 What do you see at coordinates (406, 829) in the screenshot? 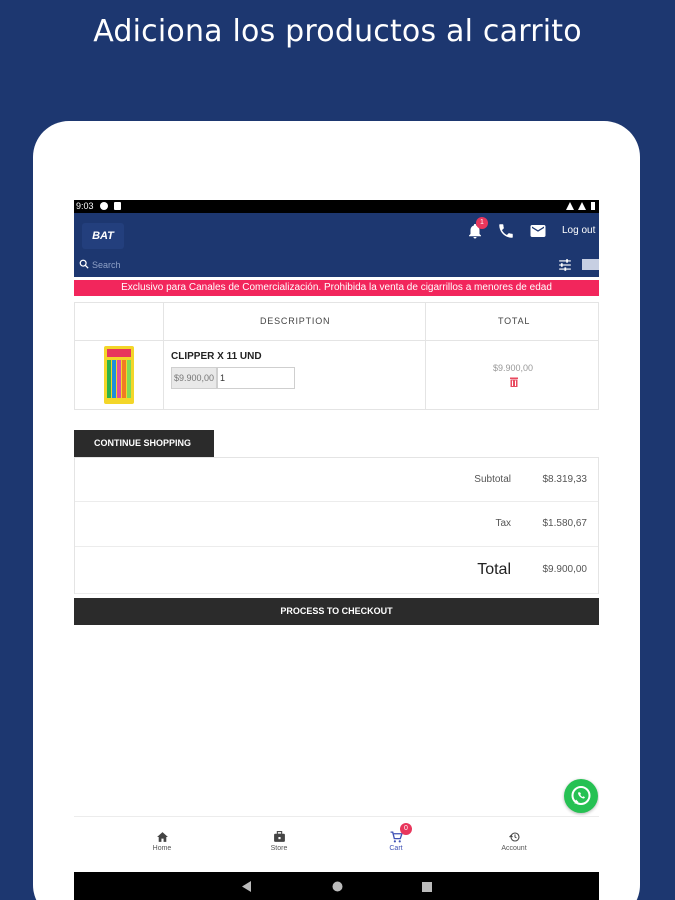
I see `cart-count-badge: 0` at bounding box center [406, 829].